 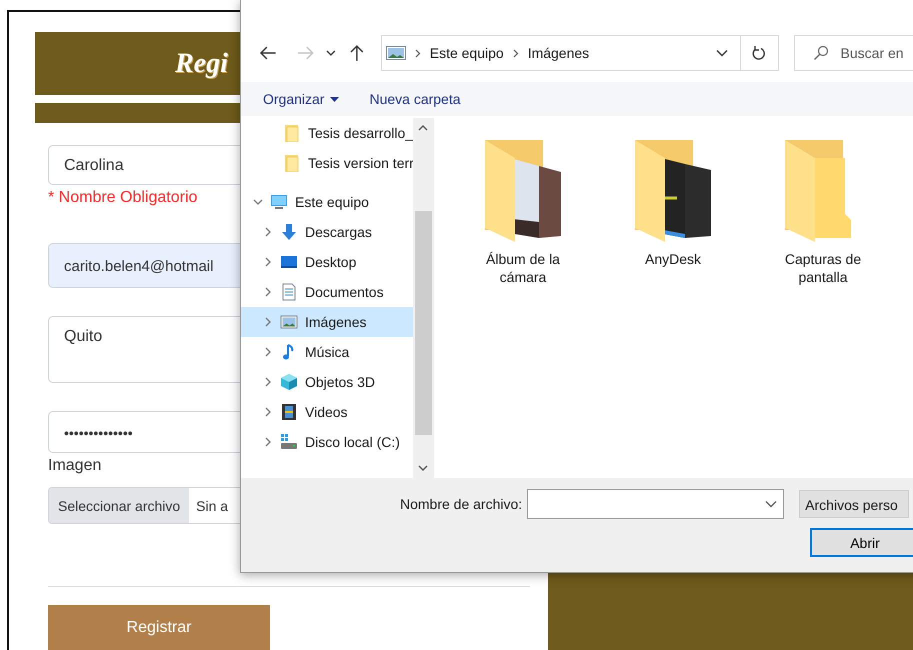 I want to click on field-label: Imagen, so click(x=75, y=466).